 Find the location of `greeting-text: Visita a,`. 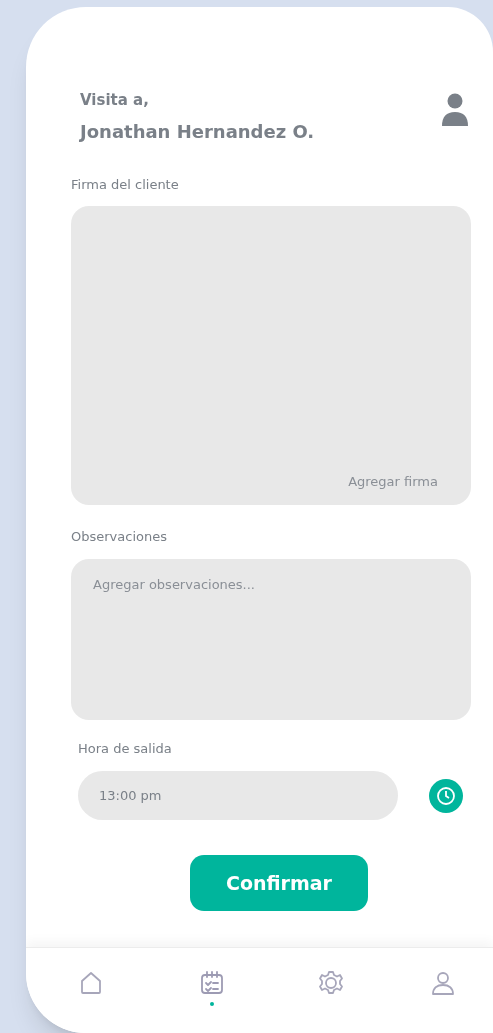

greeting-text: Visita a, is located at coordinates (115, 100).